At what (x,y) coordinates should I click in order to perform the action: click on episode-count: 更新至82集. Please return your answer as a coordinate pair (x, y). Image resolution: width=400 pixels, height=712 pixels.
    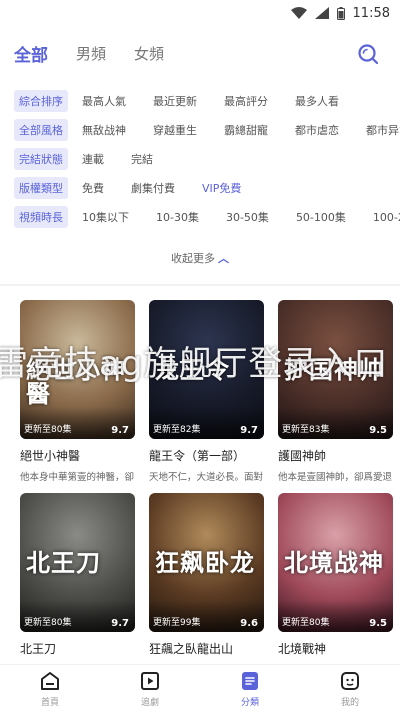
    Looking at the image, I should click on (177, 430).